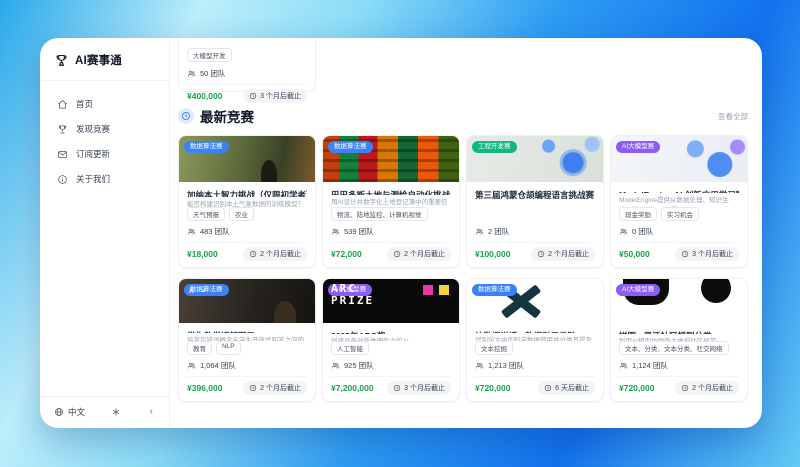 Image resolution: width=800 pixels, height=467 pixels. What do you see at coordinates (679, 385) in the screenshot?
I see `card-footer: ¥720,000 2 个月后截止` at bounding box center [679, 385].